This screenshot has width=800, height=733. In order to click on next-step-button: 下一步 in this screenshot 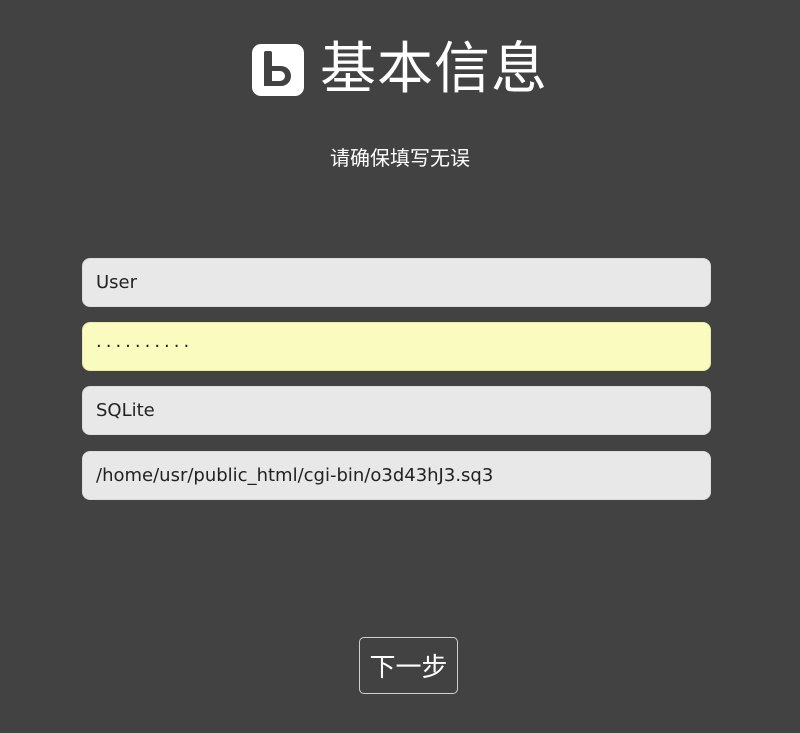, I will do `click(408, 665)`.